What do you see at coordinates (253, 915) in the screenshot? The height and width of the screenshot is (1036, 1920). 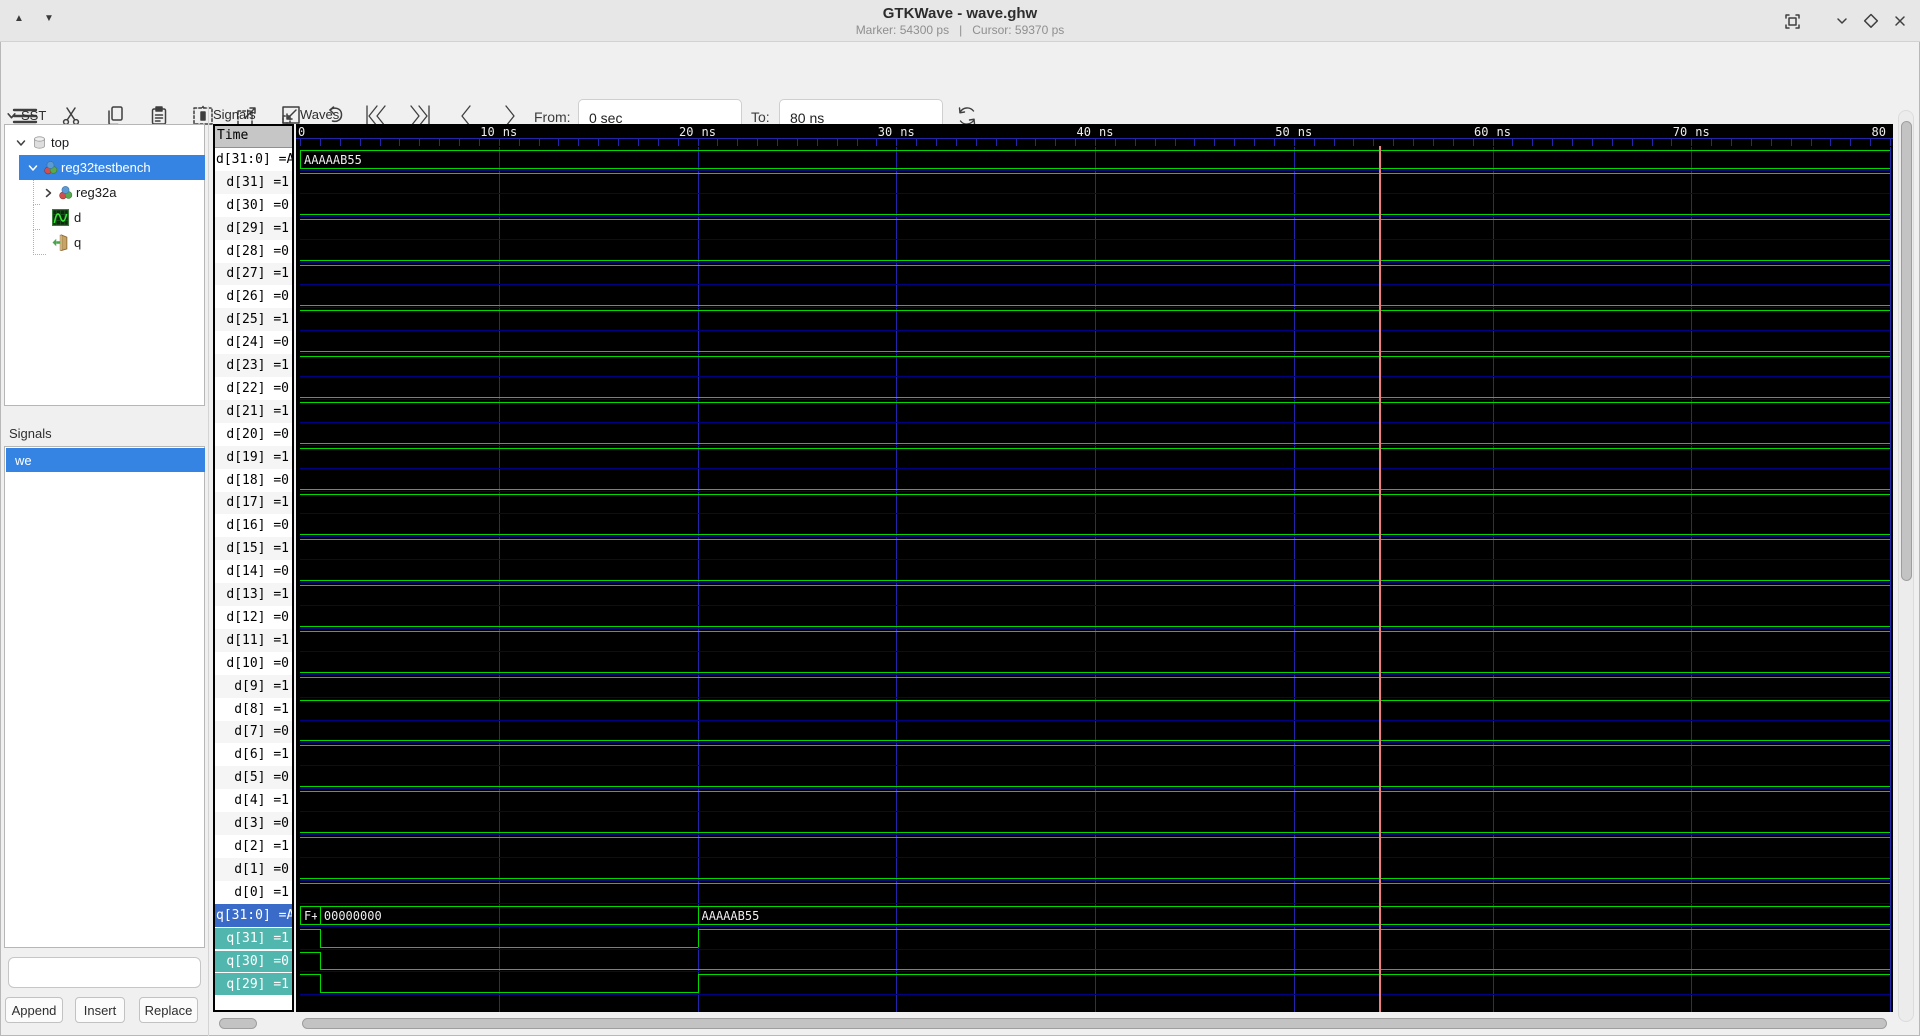 I see `signal-label-row: q[31:0] =A` at bounding box center [253, 915].